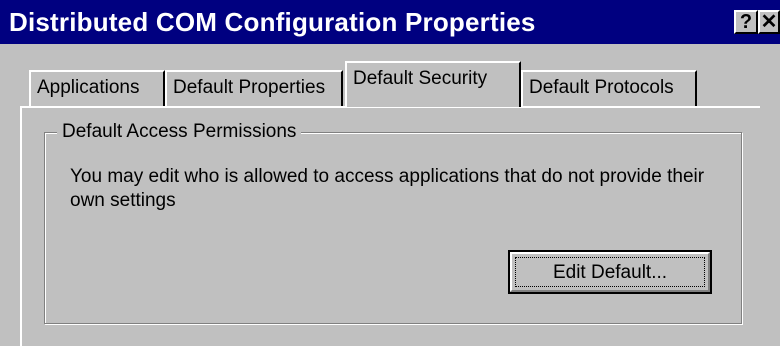 Image resolution: width=780 pixels, height=346 pixels. What do you see at coordinates (254, 88) in the screenshot?
I see `tab-default-properties: Default Properties` at bounding box center [254, 88].